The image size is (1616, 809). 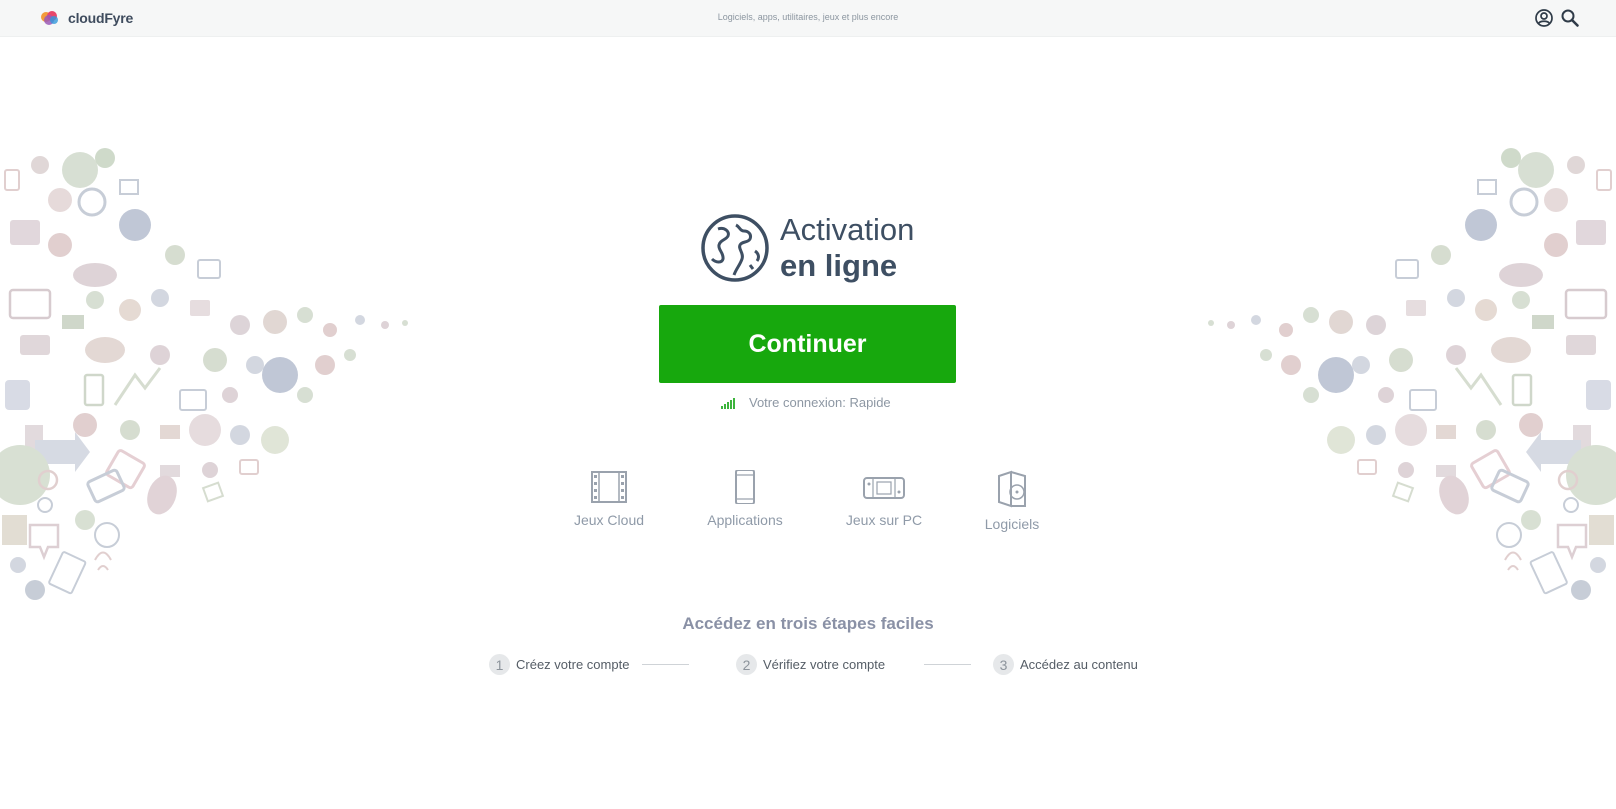 I want to click on decorative-icon-cloud-left, so click(x=204, y=374).